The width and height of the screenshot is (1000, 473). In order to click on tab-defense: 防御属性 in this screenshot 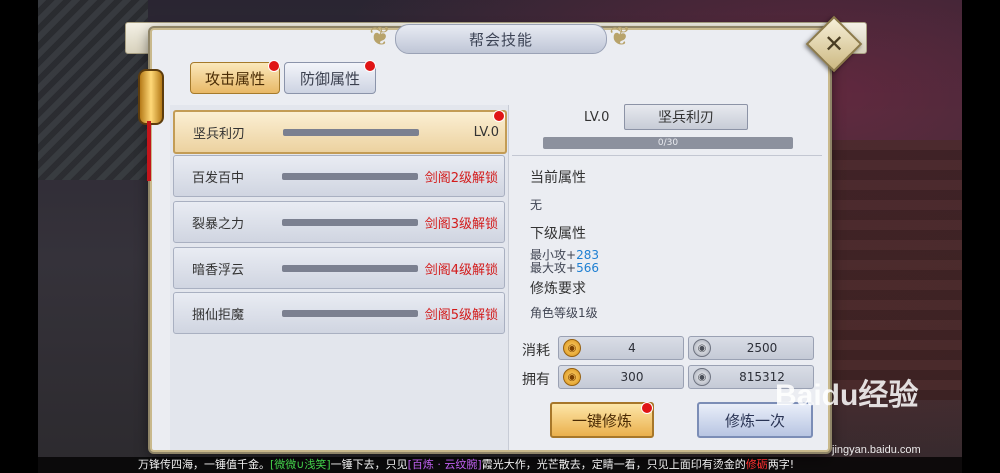, I will do `click(330, 78)`.